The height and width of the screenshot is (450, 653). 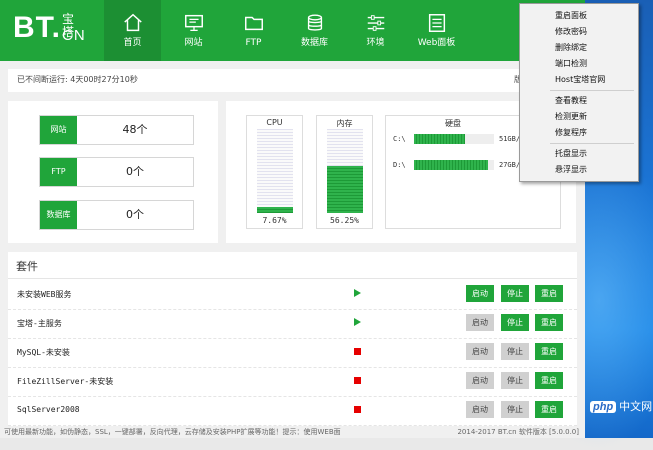 What do you see at coordinates (44, 294) in the screenshot?
I see `software-name: 未安装WEB服务` at bounding box center [44, 294].